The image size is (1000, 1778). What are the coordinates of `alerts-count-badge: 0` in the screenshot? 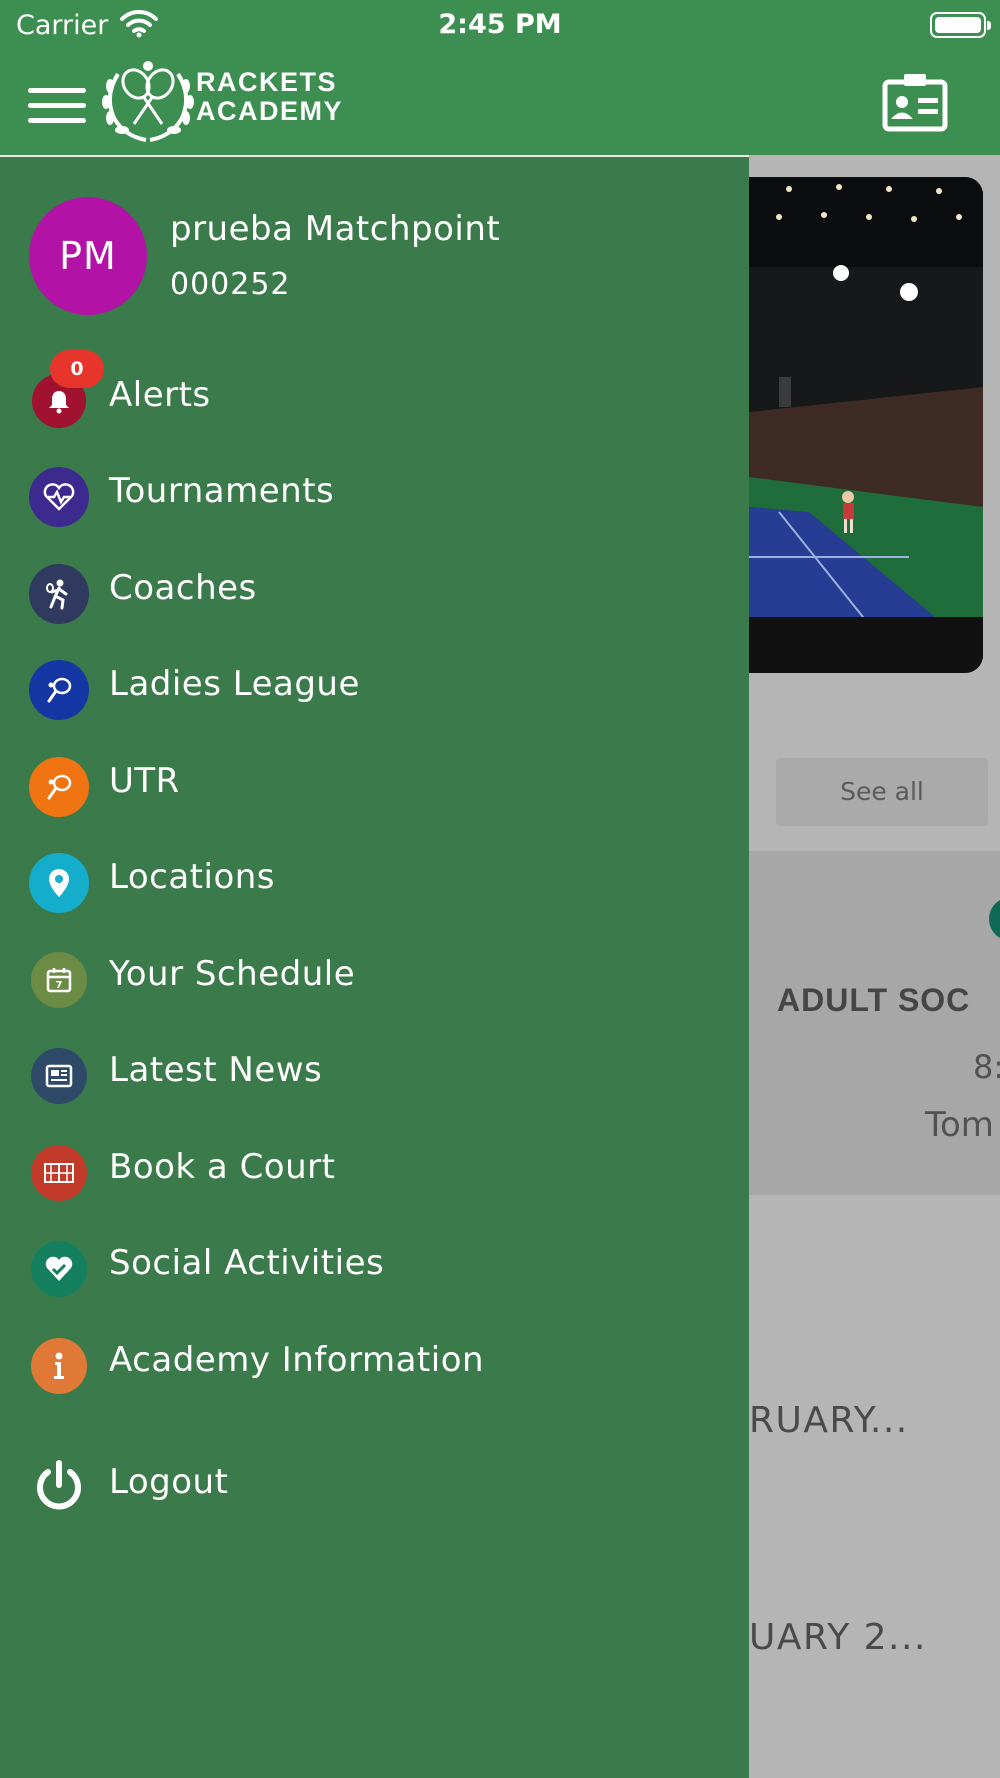 It's located at (77, 369).